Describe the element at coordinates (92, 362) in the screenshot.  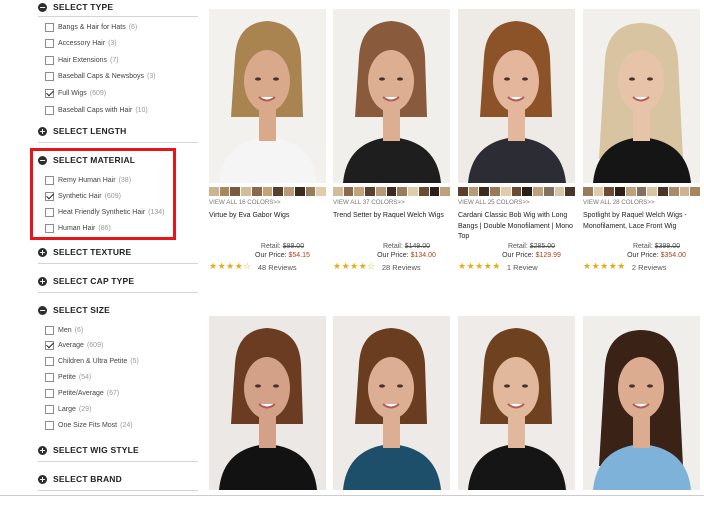
I see `filter-option: Children & Ultra Petite (5)` at that location.